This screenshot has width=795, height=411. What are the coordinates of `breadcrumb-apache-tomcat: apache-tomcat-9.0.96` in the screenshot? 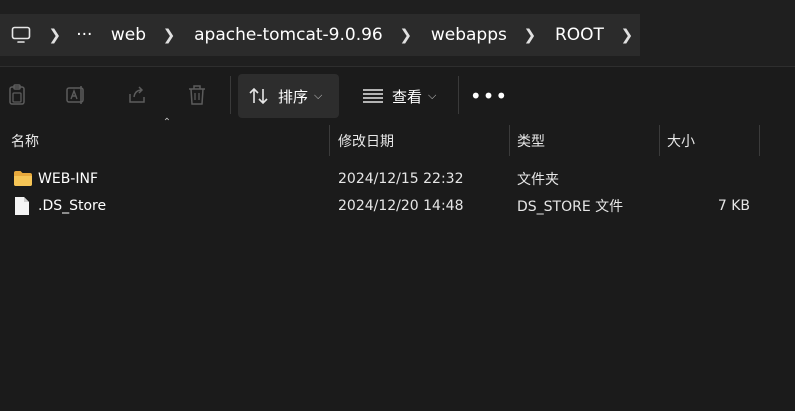 It's located at (282, 35).